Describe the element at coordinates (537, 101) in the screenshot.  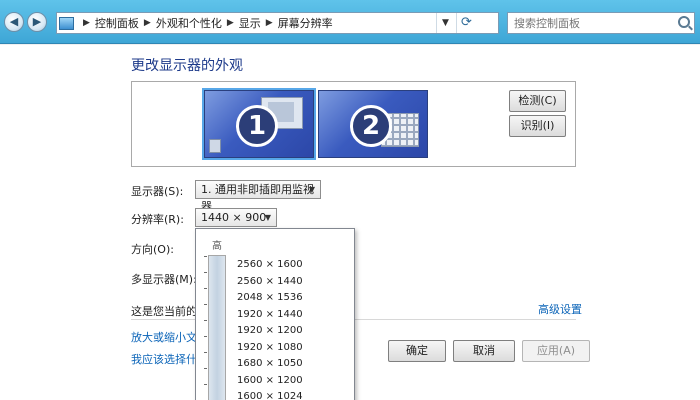
I see `detect-button: 检测(C)` at that location.